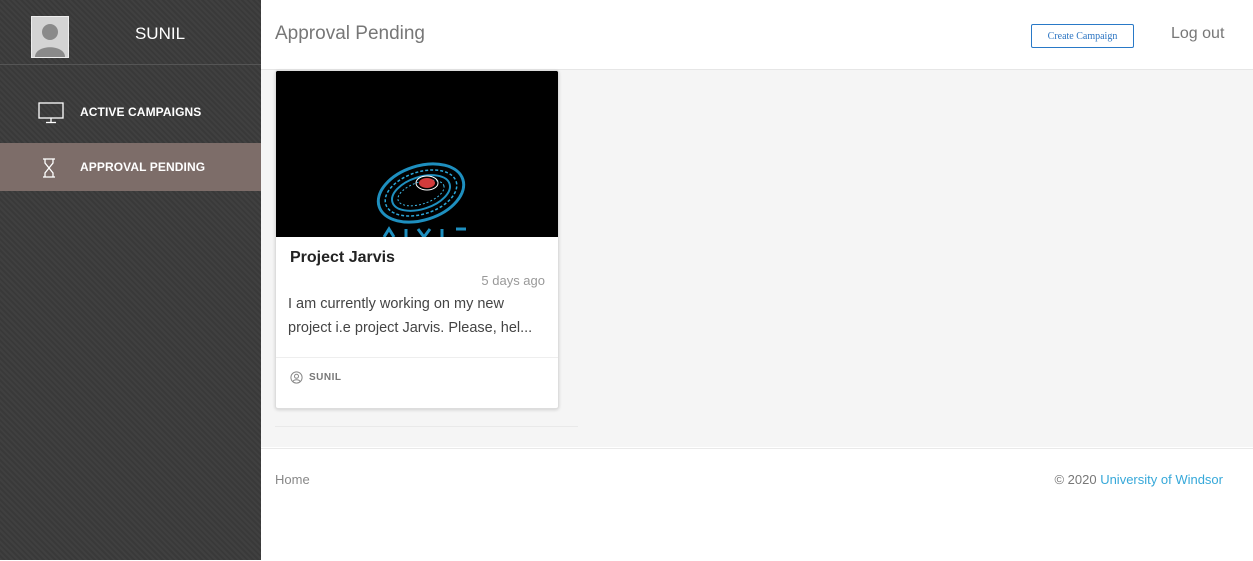 This screenshot has height=561, width=1253. I want to click on top-header: Approval Pending Create Campaign Log out, so click(757, 35).